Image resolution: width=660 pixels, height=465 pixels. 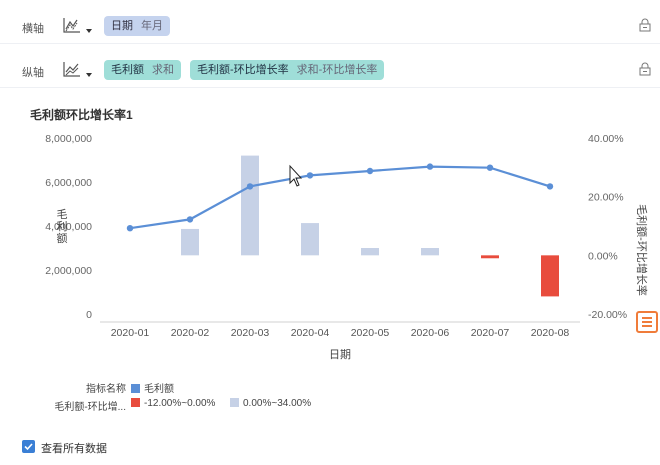 I want to click on left-tick-label: 2,000,000, so click(x=68, y=271).